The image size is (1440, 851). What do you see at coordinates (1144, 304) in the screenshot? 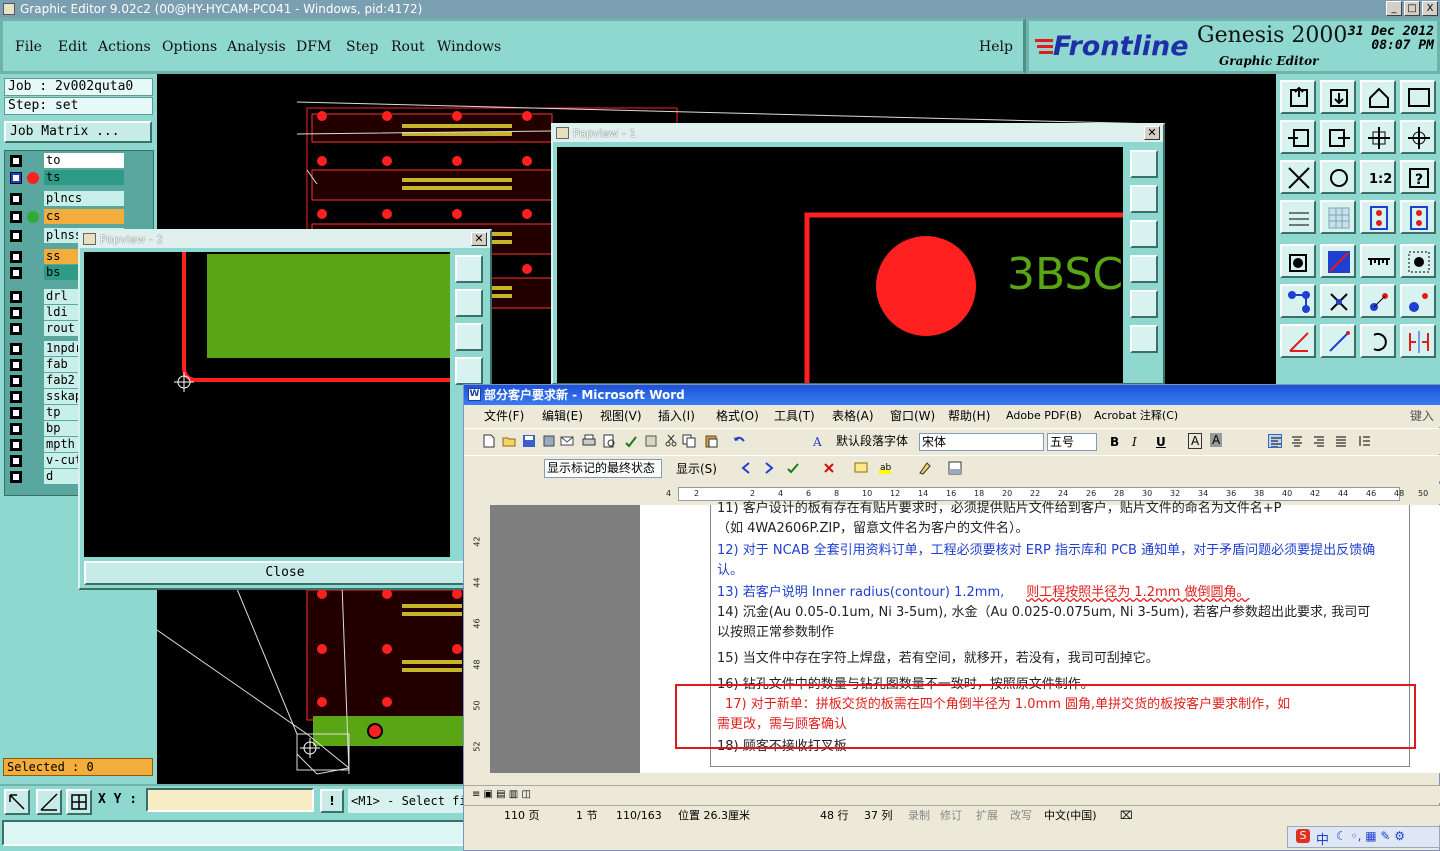
I see `popview-1-pan-right-button` at bounding box center [1144, 304].